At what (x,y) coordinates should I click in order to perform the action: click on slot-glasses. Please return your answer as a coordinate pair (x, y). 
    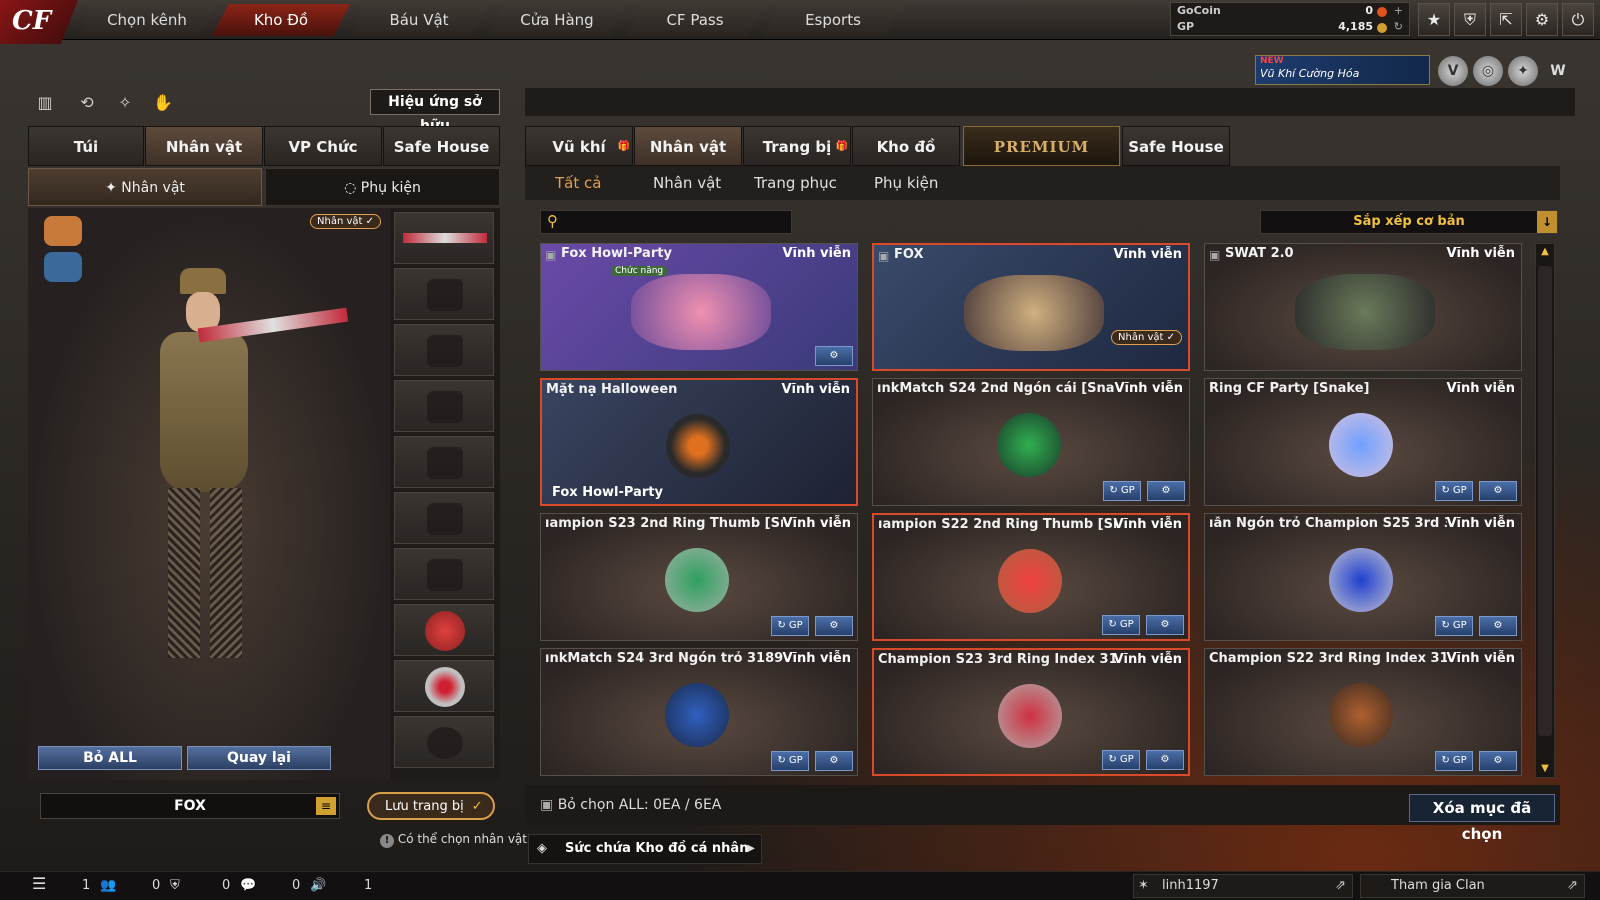
    Looking at the image, I should click on (444, 350).